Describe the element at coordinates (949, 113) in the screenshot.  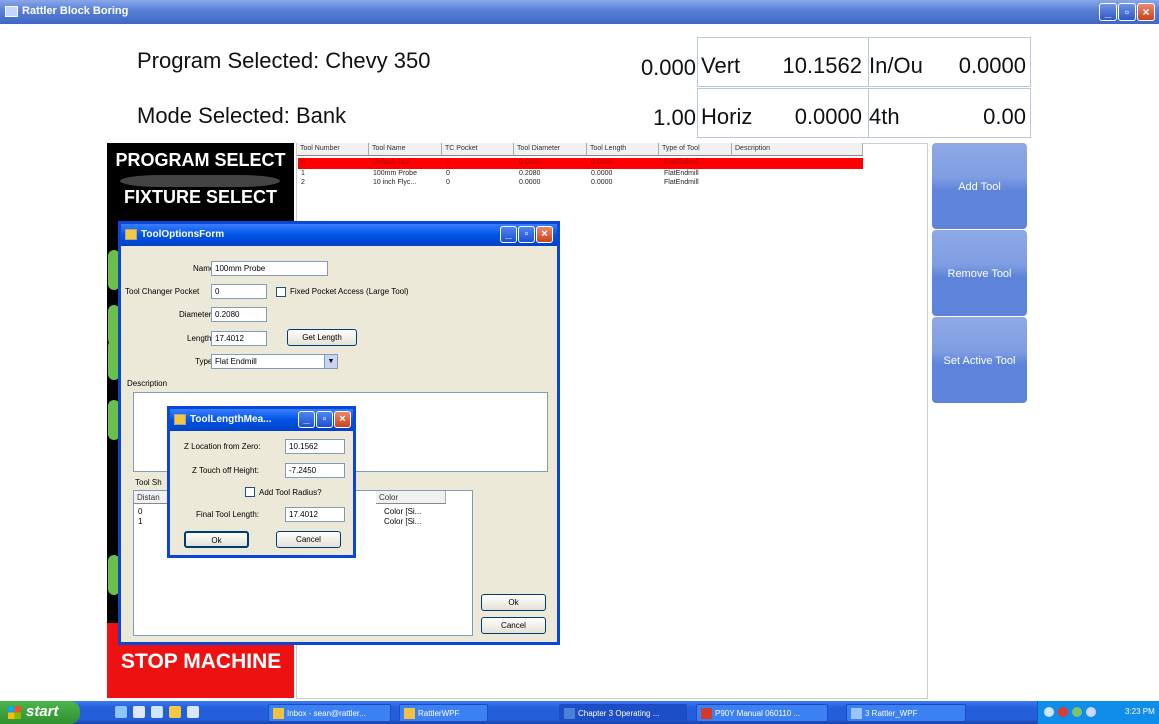
I see `fourth-axis-readout: 4th 0.00` at that location.